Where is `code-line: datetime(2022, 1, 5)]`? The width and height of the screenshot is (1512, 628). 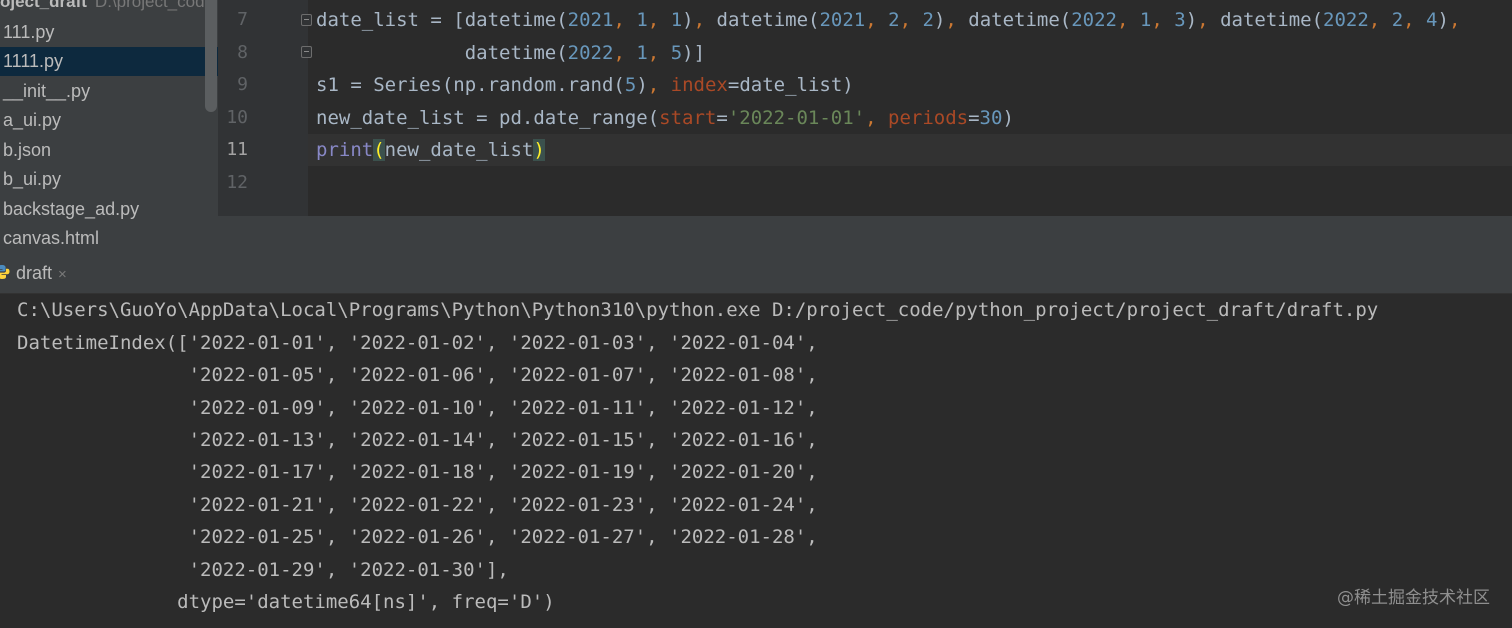 code-line: datetime(2022, 1, 5)] is located at coordinates (511, 53).